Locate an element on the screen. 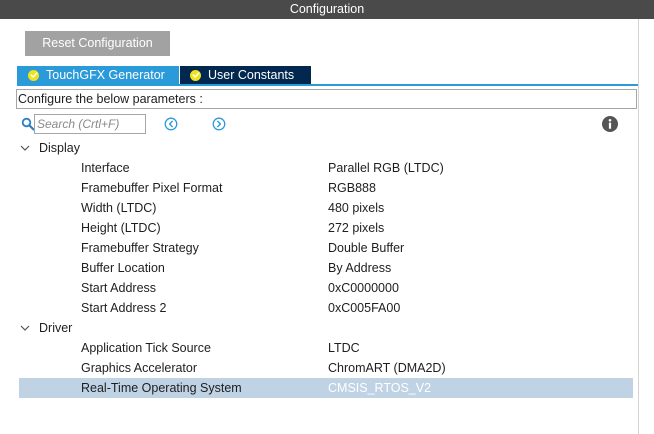 The height and width of the screenshot is (434, 654). param-name: Application Tick Source is located at coordinates (146, 348).